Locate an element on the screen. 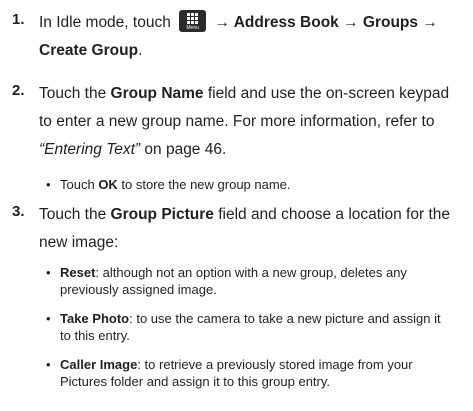 This screenshot has width=473, height=411. list-item: • Touch OK to store the new group name. is located at coordinates (255, 184).